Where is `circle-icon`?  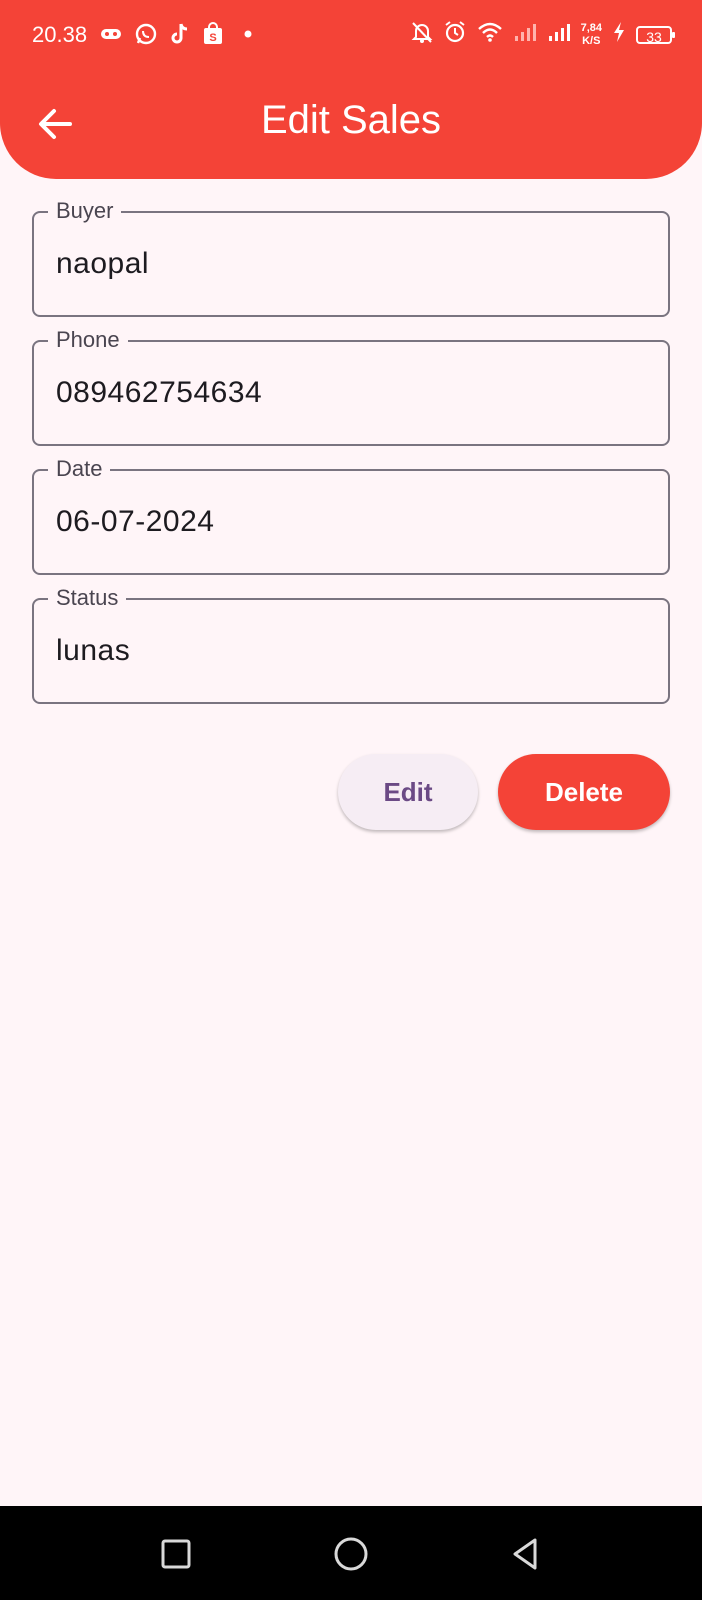 circle-icon is located at coordinates (351, 1554).